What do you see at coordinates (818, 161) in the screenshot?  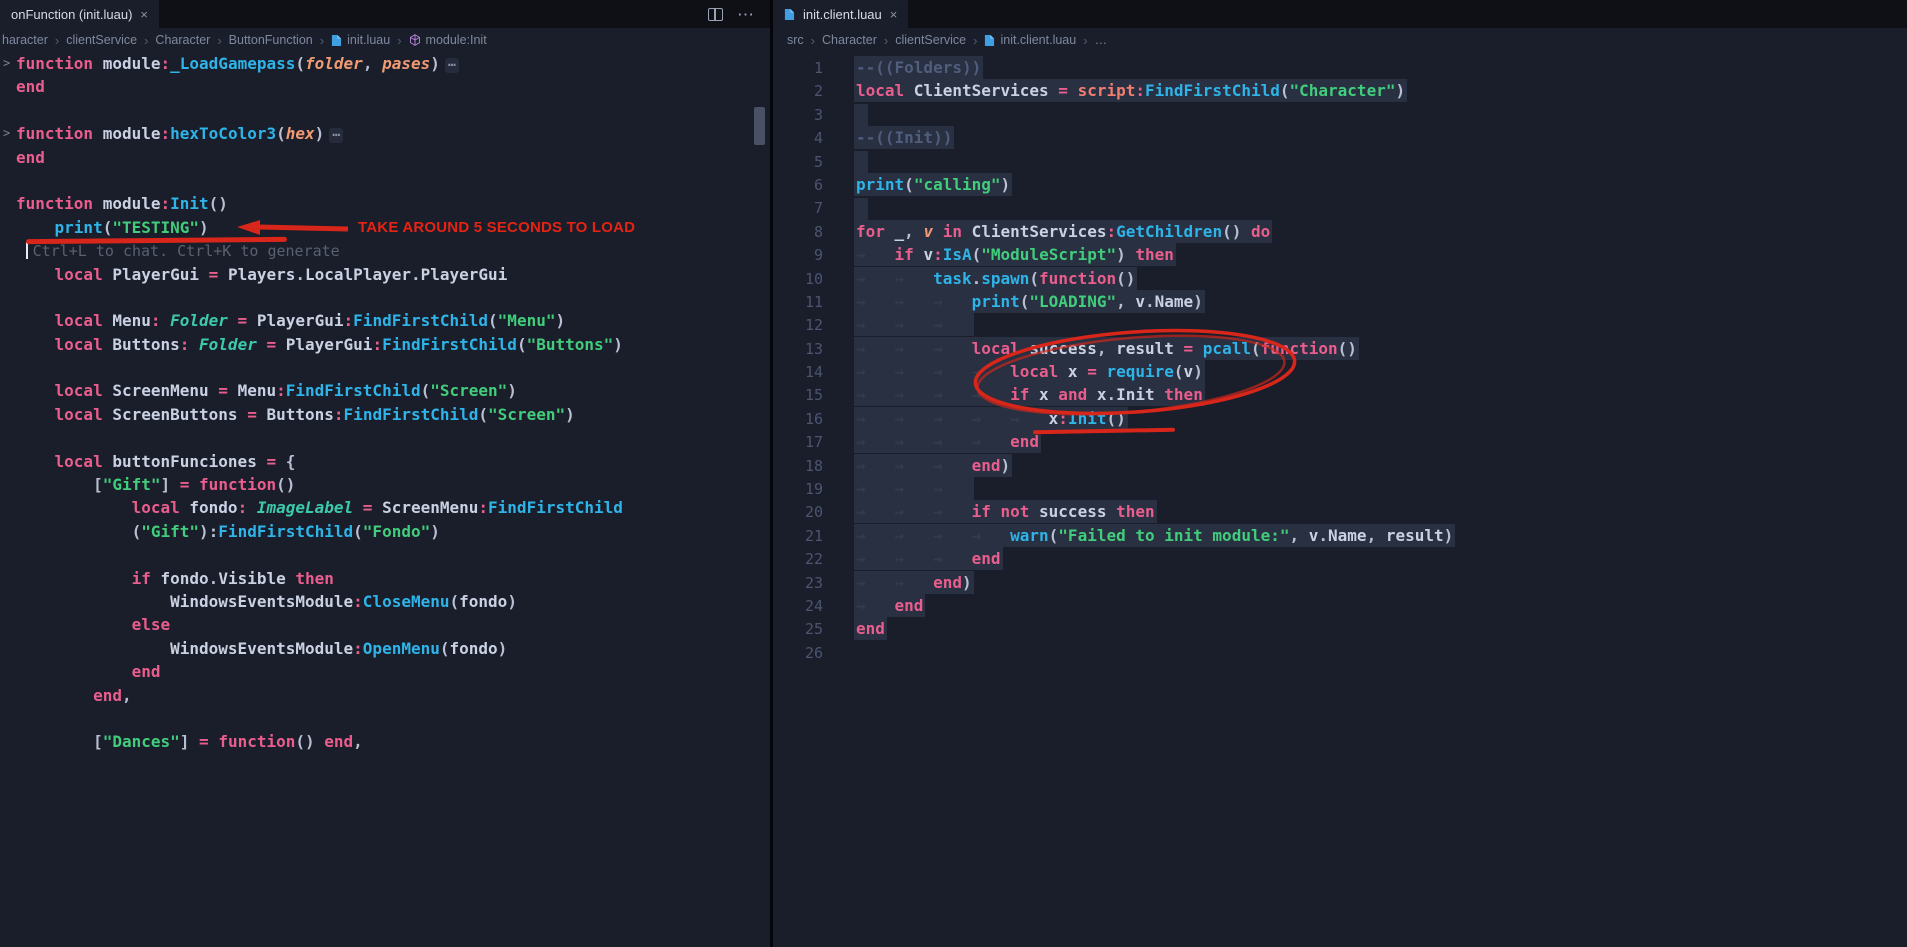 I see `line-number: 5` at bounding box center [818, 161].